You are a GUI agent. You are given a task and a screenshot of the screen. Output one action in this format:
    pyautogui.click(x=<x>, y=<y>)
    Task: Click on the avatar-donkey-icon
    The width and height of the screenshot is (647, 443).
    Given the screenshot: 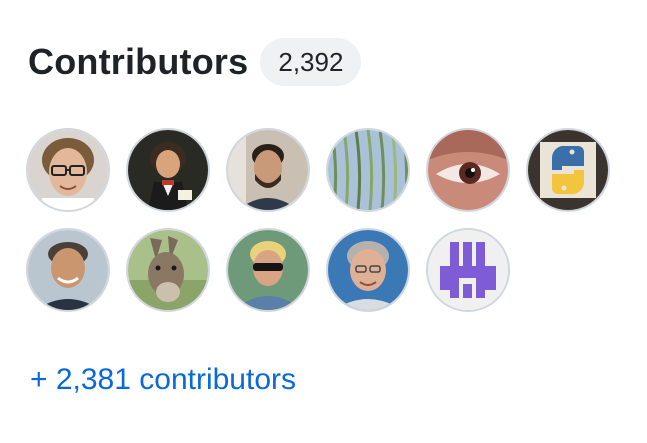 What is the action you would take?
    pyautogui.click(x=168, y=270)
    